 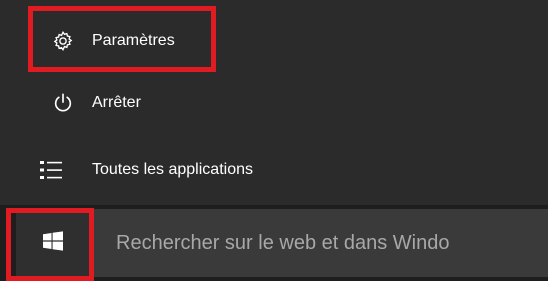 I want to click on list-icon, so click(x=51, y=170).